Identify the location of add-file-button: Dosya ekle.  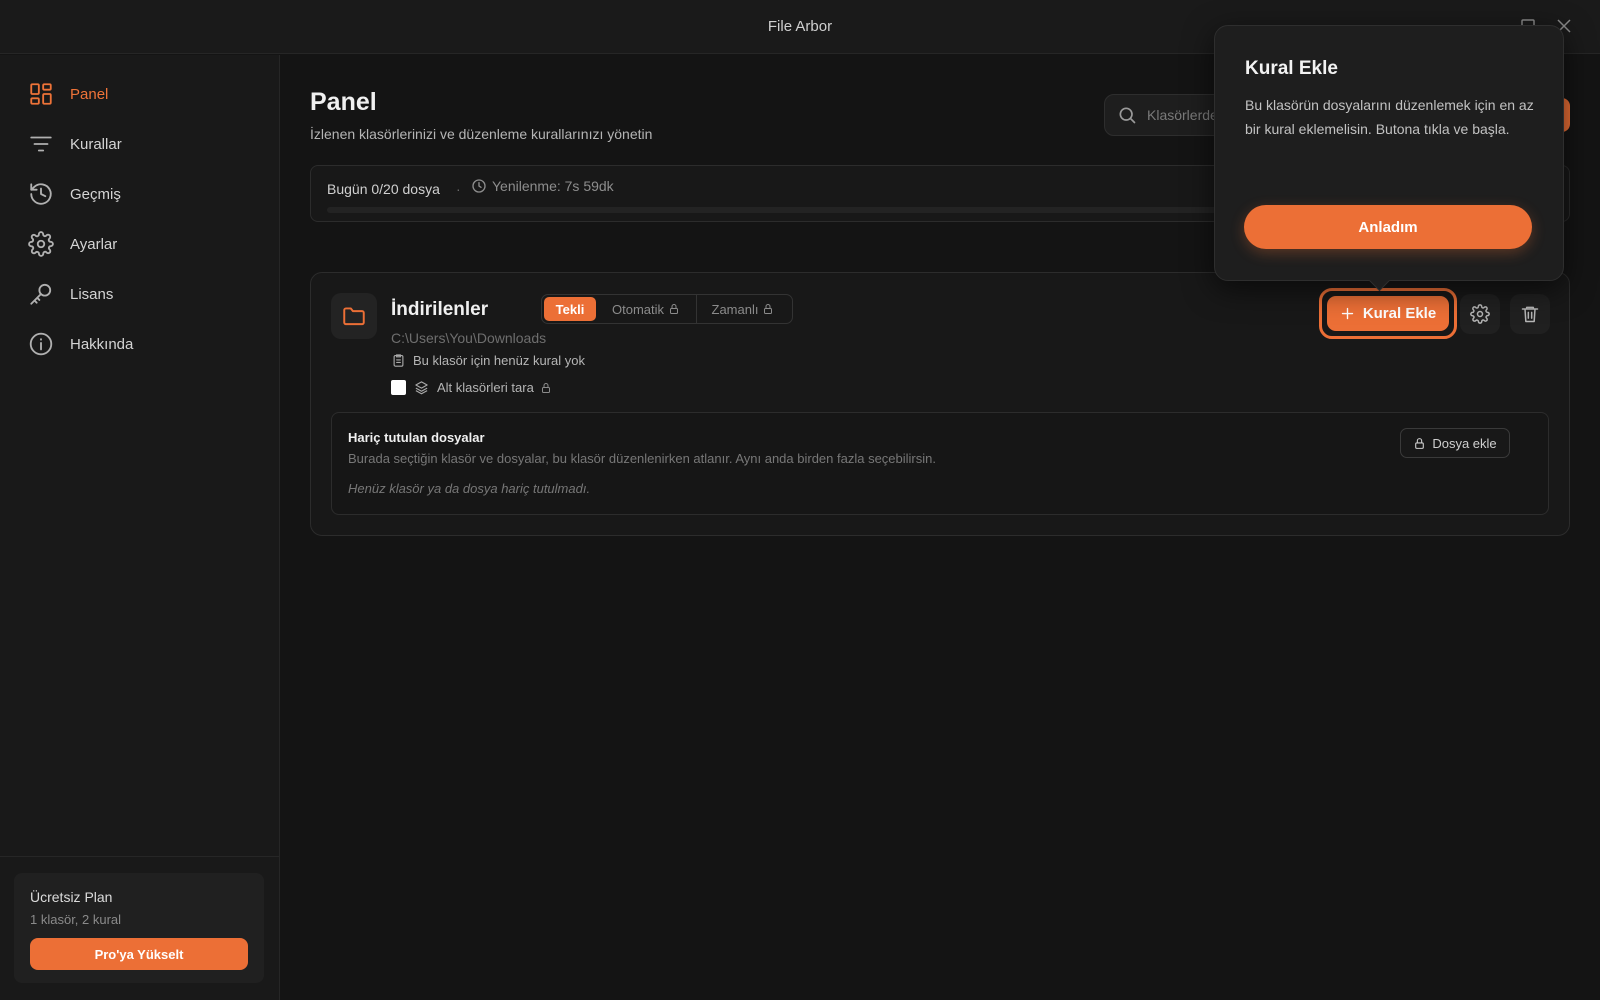
(1455, 443).